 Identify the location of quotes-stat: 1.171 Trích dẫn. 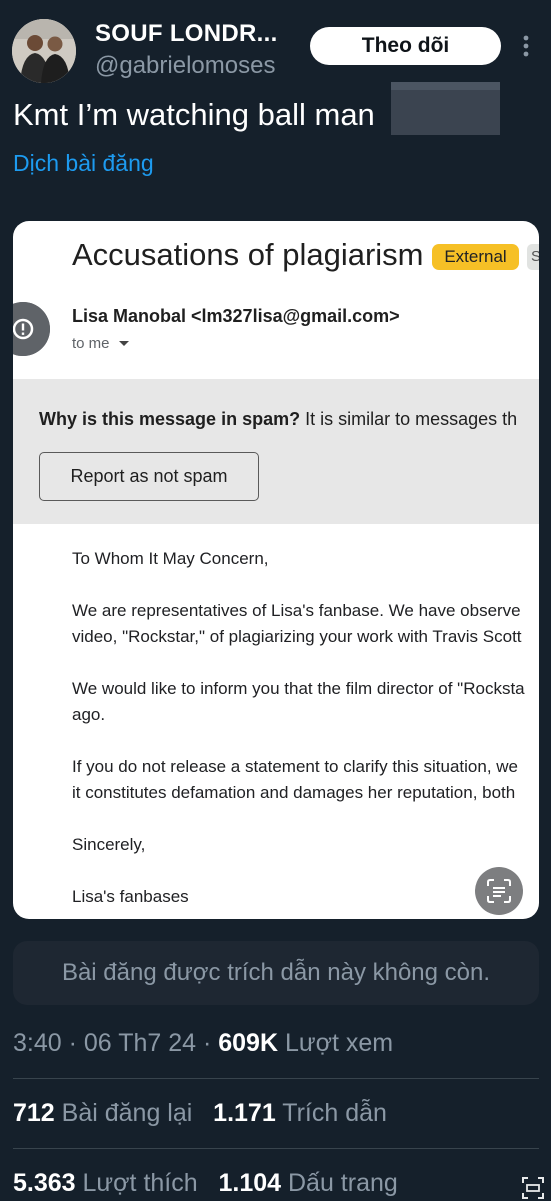
(300, 1113).